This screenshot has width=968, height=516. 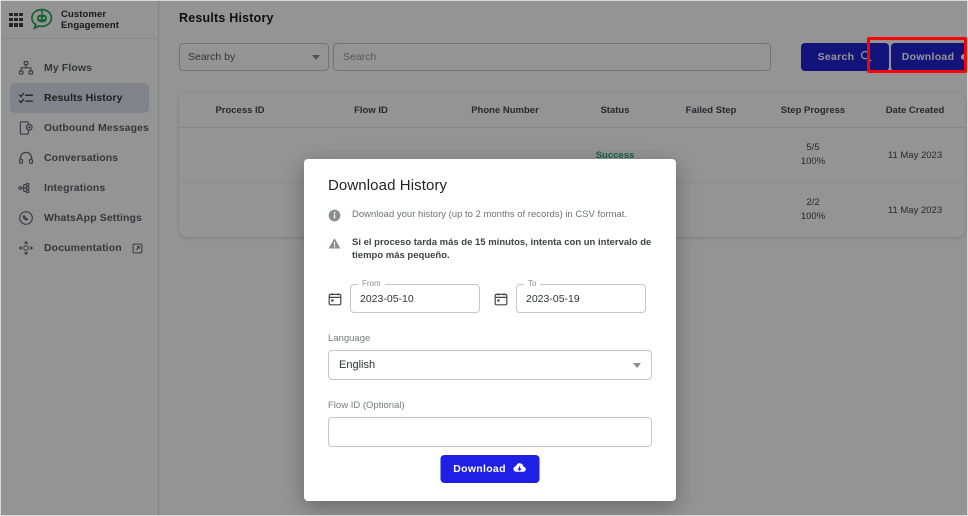 What do you see at coordinates (334, 215) in the screenshot?
I see `info-circle-icon` at bounding box center [334, 215].